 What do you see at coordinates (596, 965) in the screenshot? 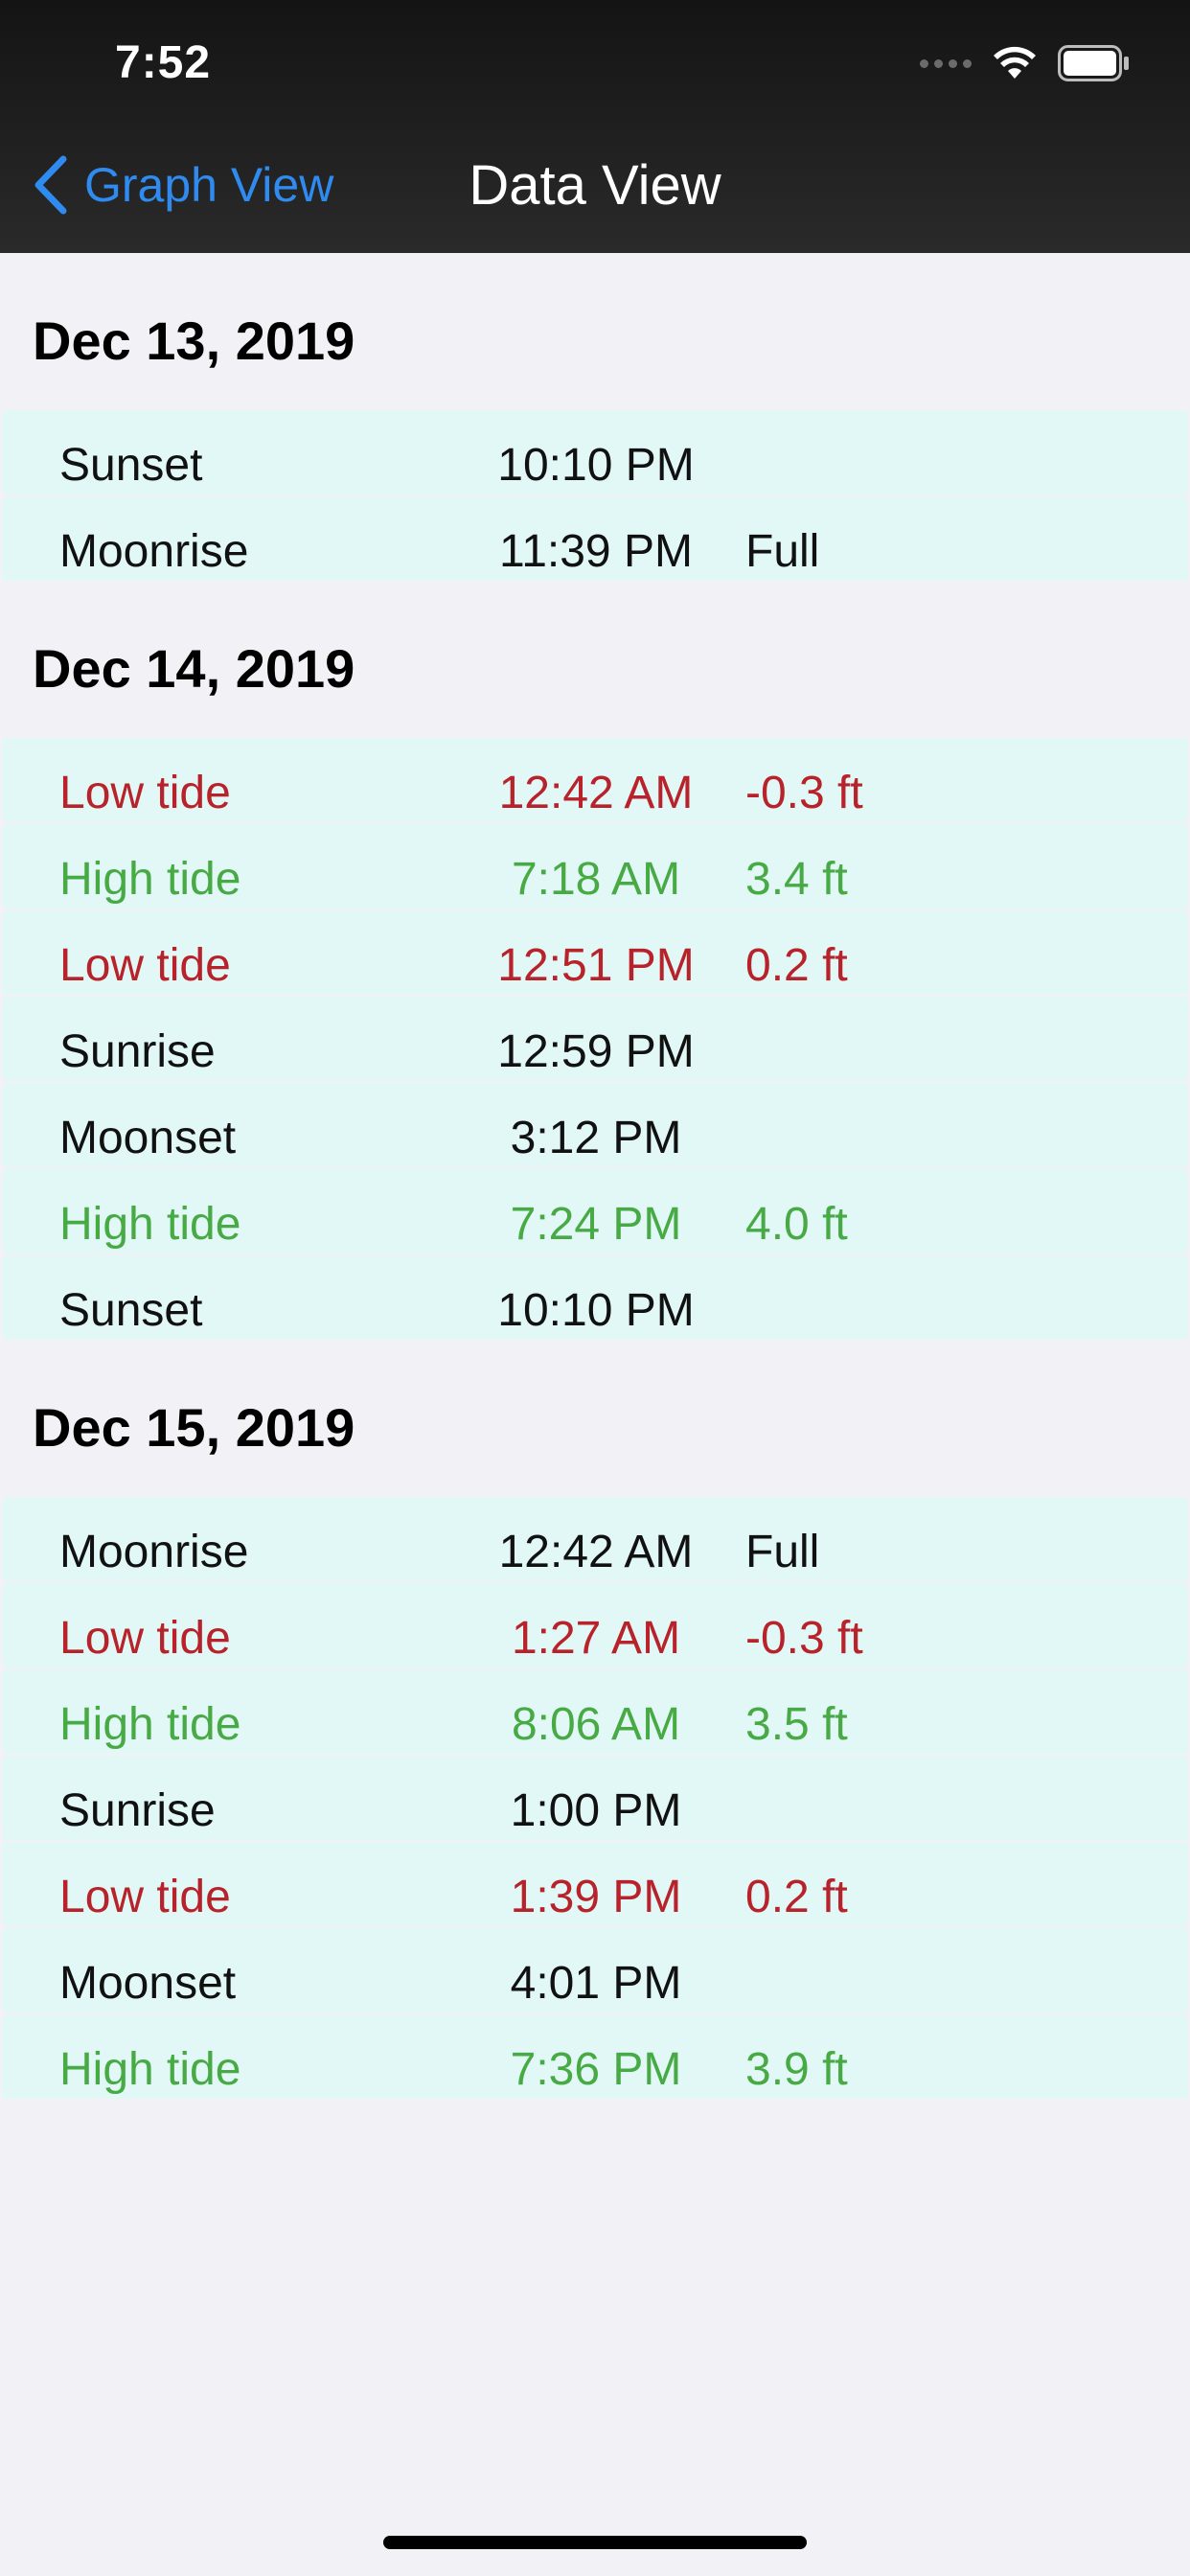
I see `event-time: 12:51 PM` at bounding box center [596, 965].